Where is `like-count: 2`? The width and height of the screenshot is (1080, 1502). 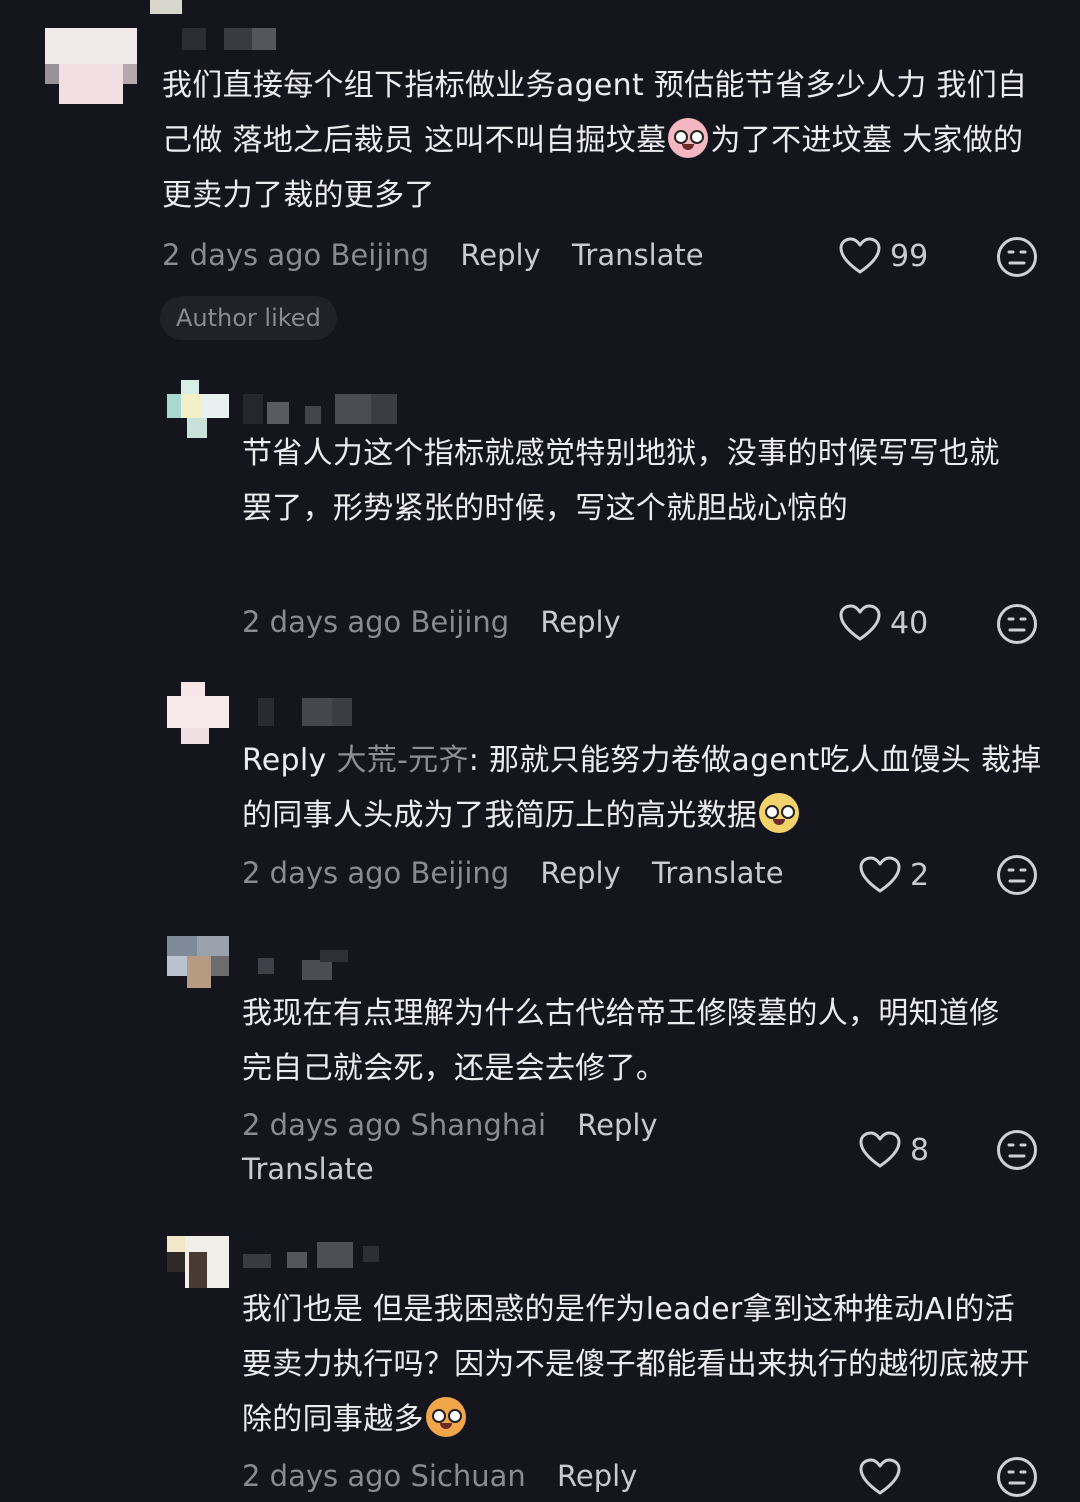 like-count: 2 is located at coordinates (920, 875).